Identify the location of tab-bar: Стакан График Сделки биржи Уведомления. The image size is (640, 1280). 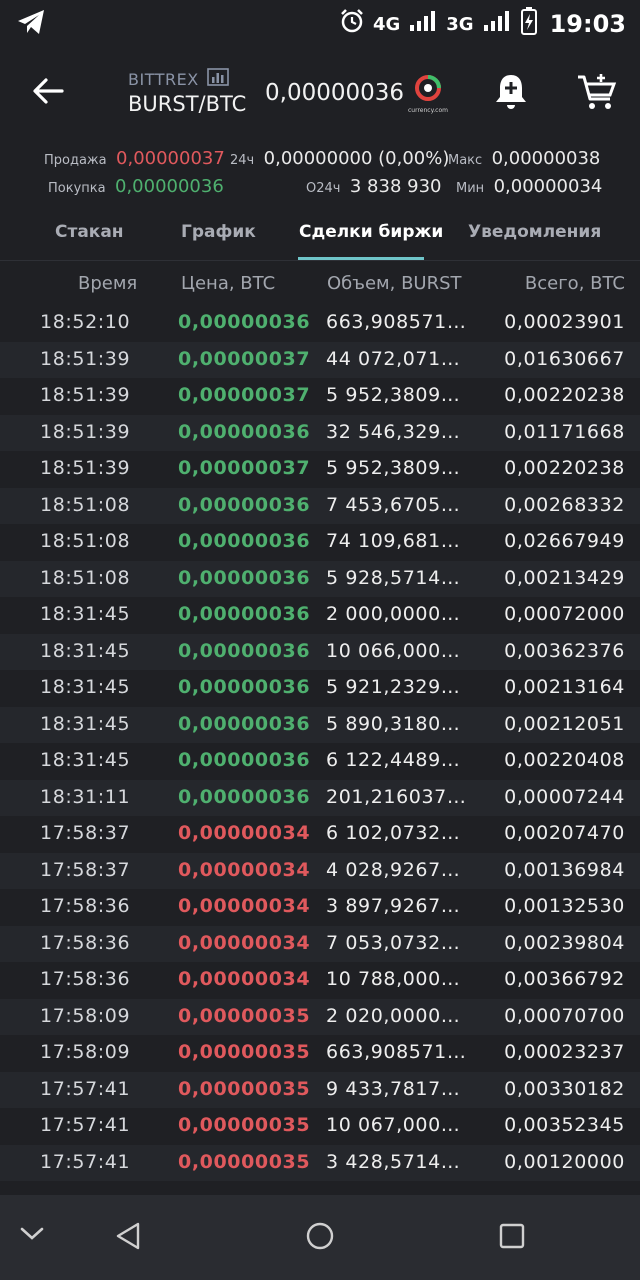
(320, 235).